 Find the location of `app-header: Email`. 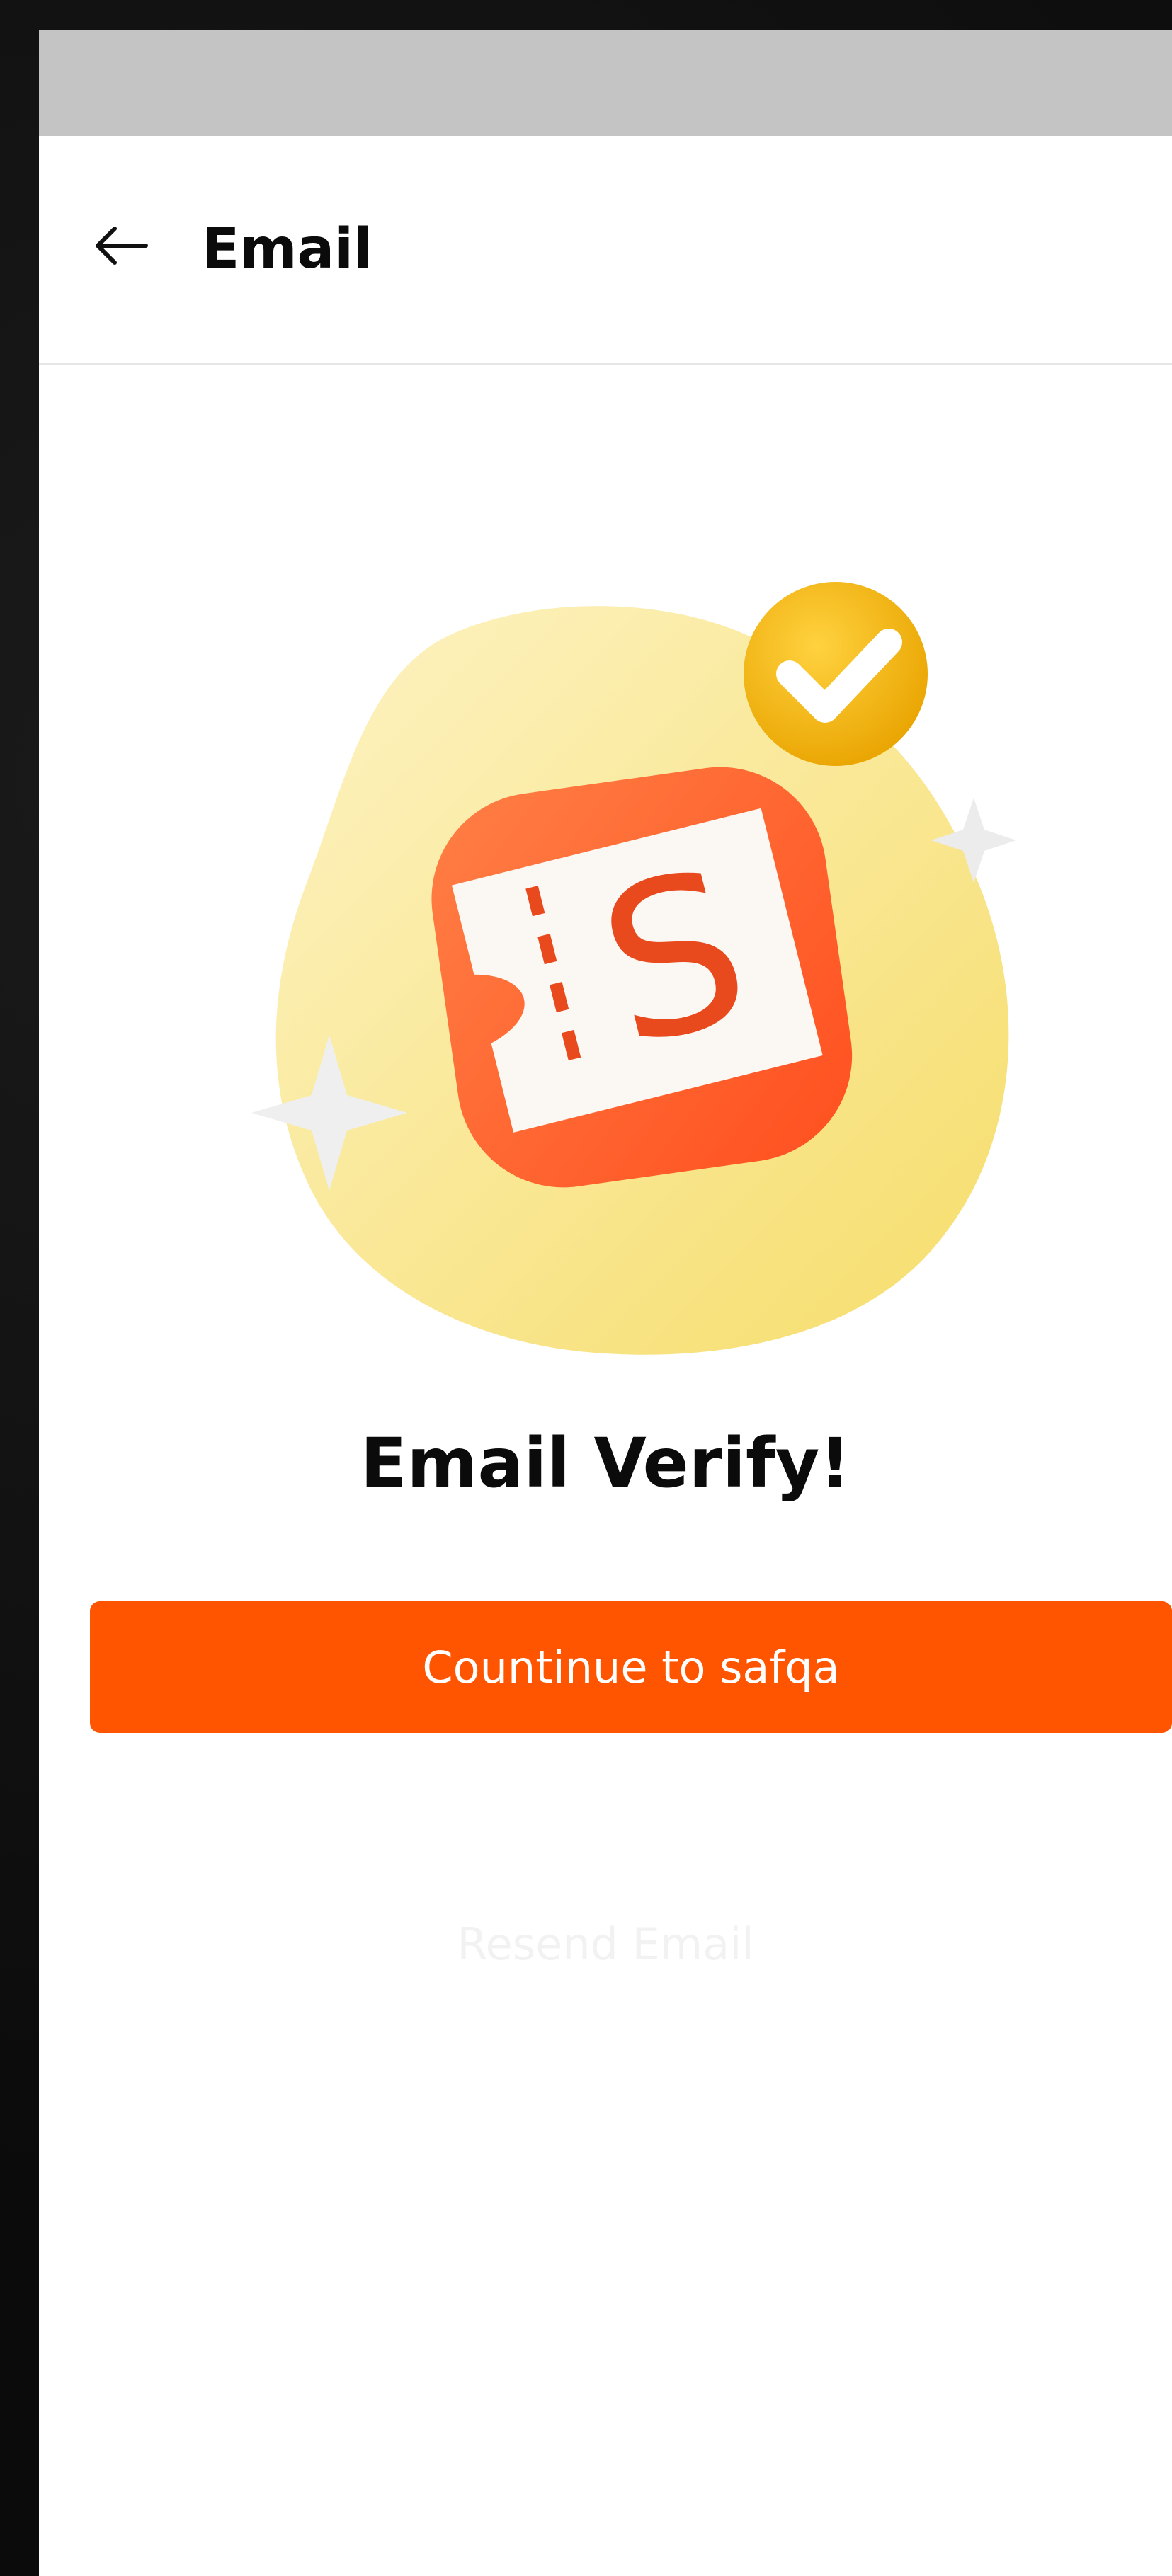

app-header: Email is located at coordinates (605, 250).